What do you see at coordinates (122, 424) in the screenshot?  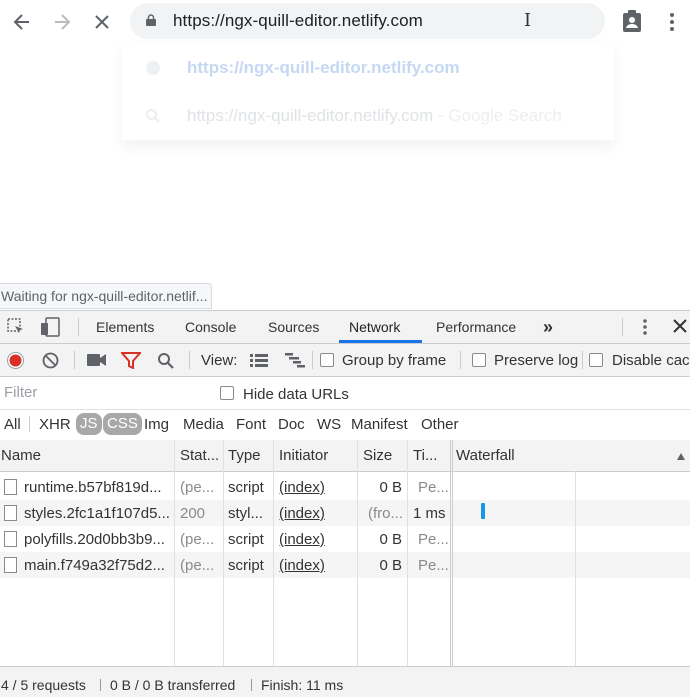 I see `type-css: CSS` at bounding box center [122, 424].